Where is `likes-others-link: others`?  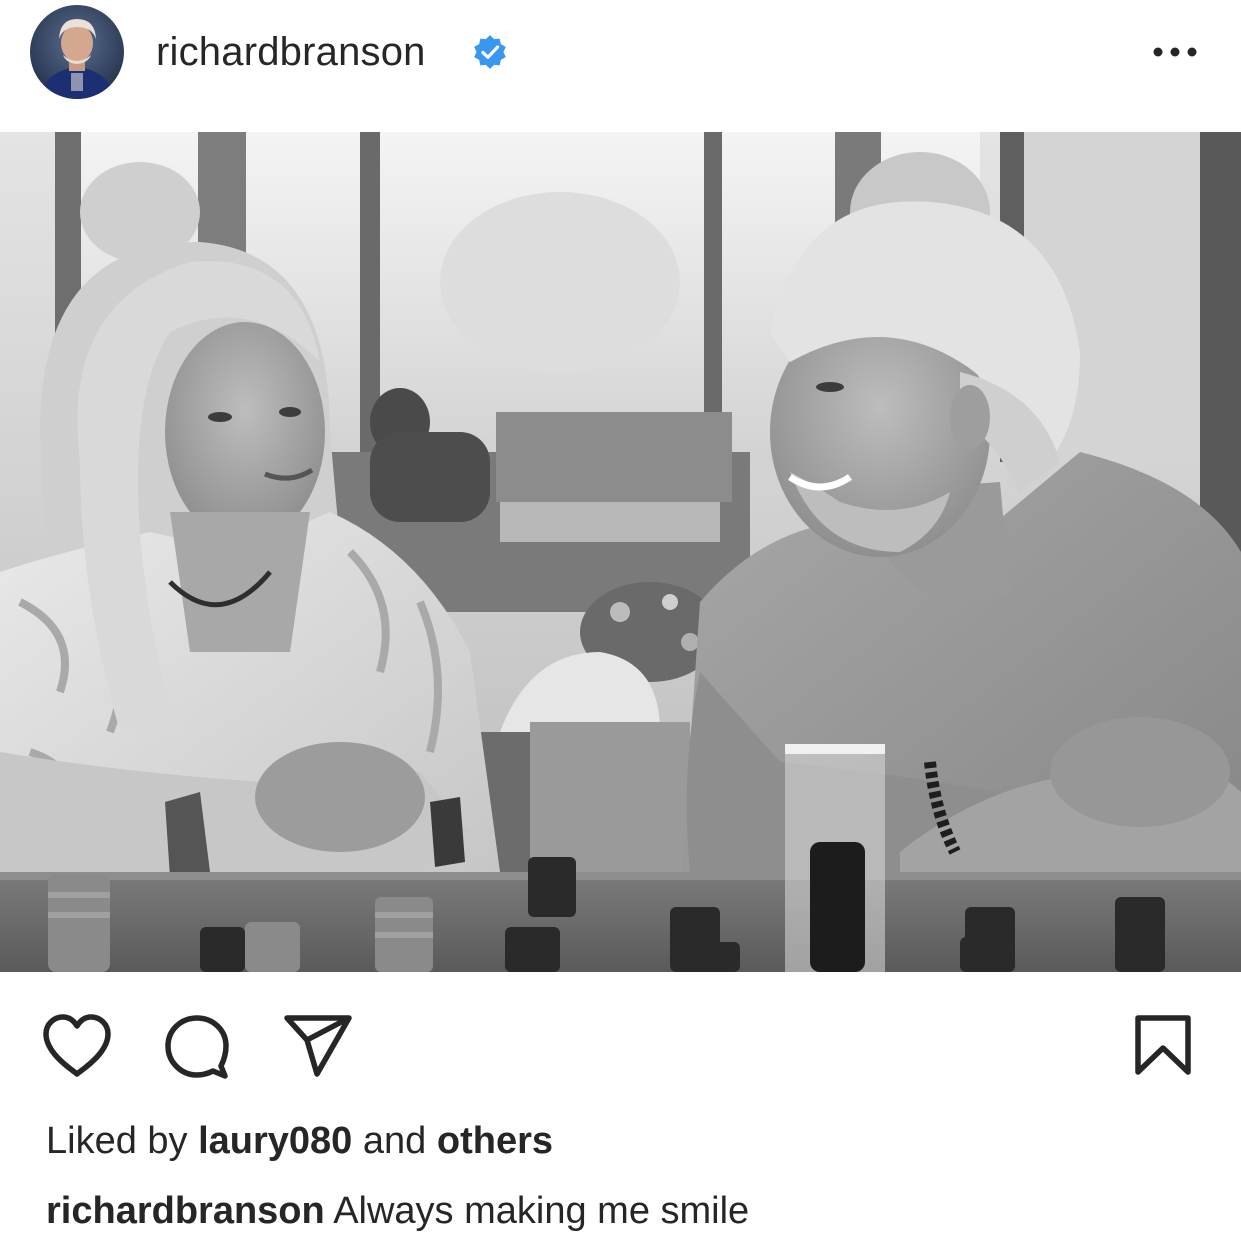 likes-others-link: others is located at coordinates (495, 1141).